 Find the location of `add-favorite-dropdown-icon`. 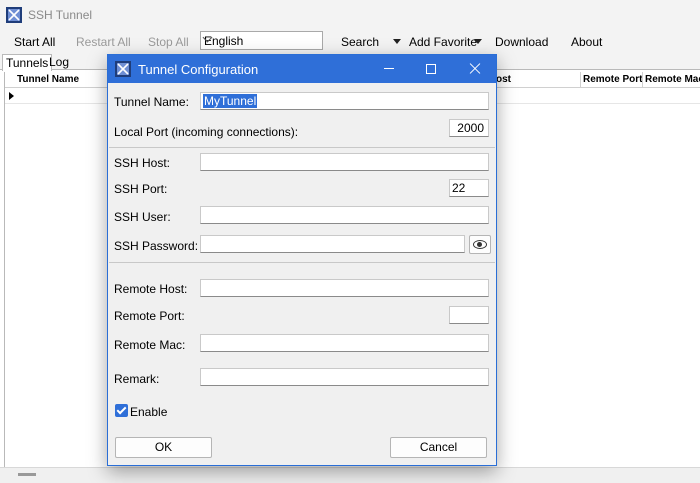

add-favorite-dropdown-icon is located at coordinates (397, 41).